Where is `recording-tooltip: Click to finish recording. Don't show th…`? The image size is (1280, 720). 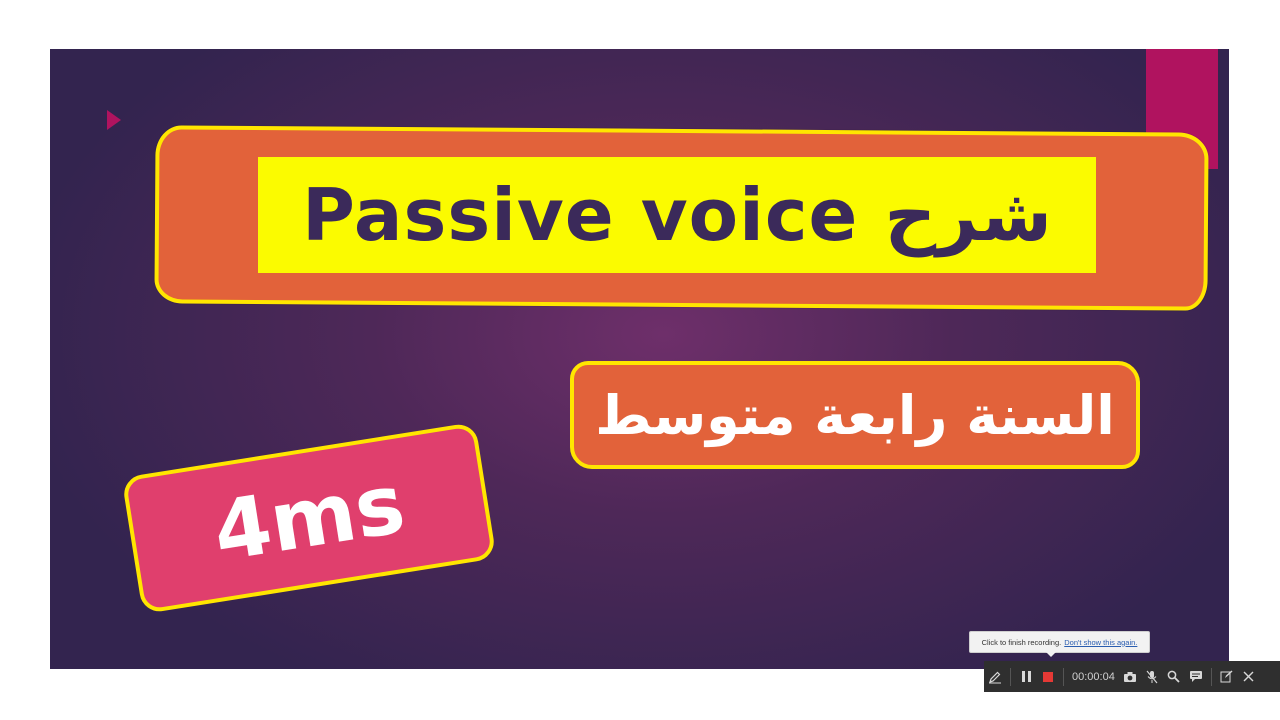 recording-tooltip: Click to finish recording. Don't show th… is located at coordinates (1059, 642).